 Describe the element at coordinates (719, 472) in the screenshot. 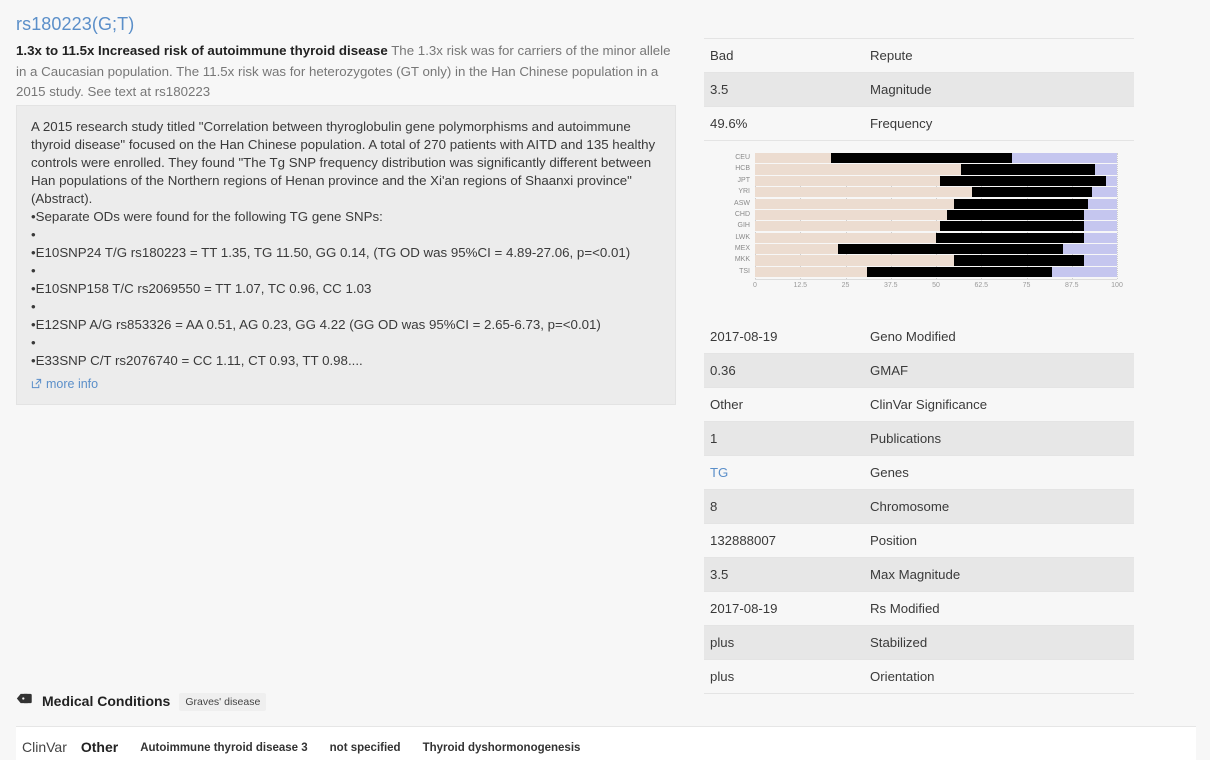

I see `gene-link: TG` at that location.